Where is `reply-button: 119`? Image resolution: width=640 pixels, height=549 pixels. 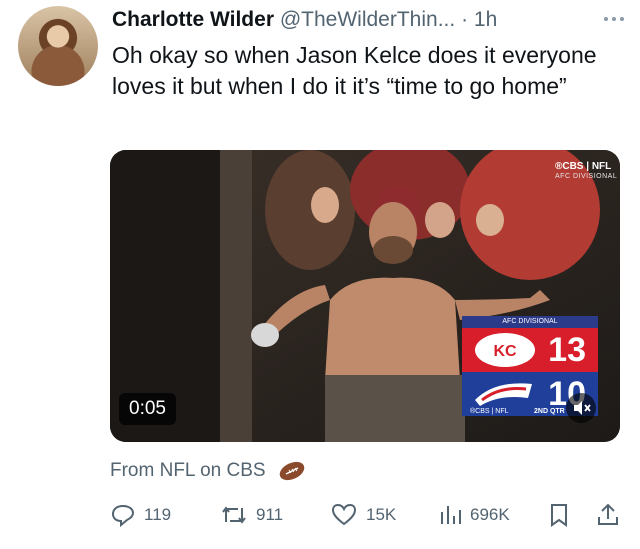 reply-button: 119 is located at coordinates (140, 515).